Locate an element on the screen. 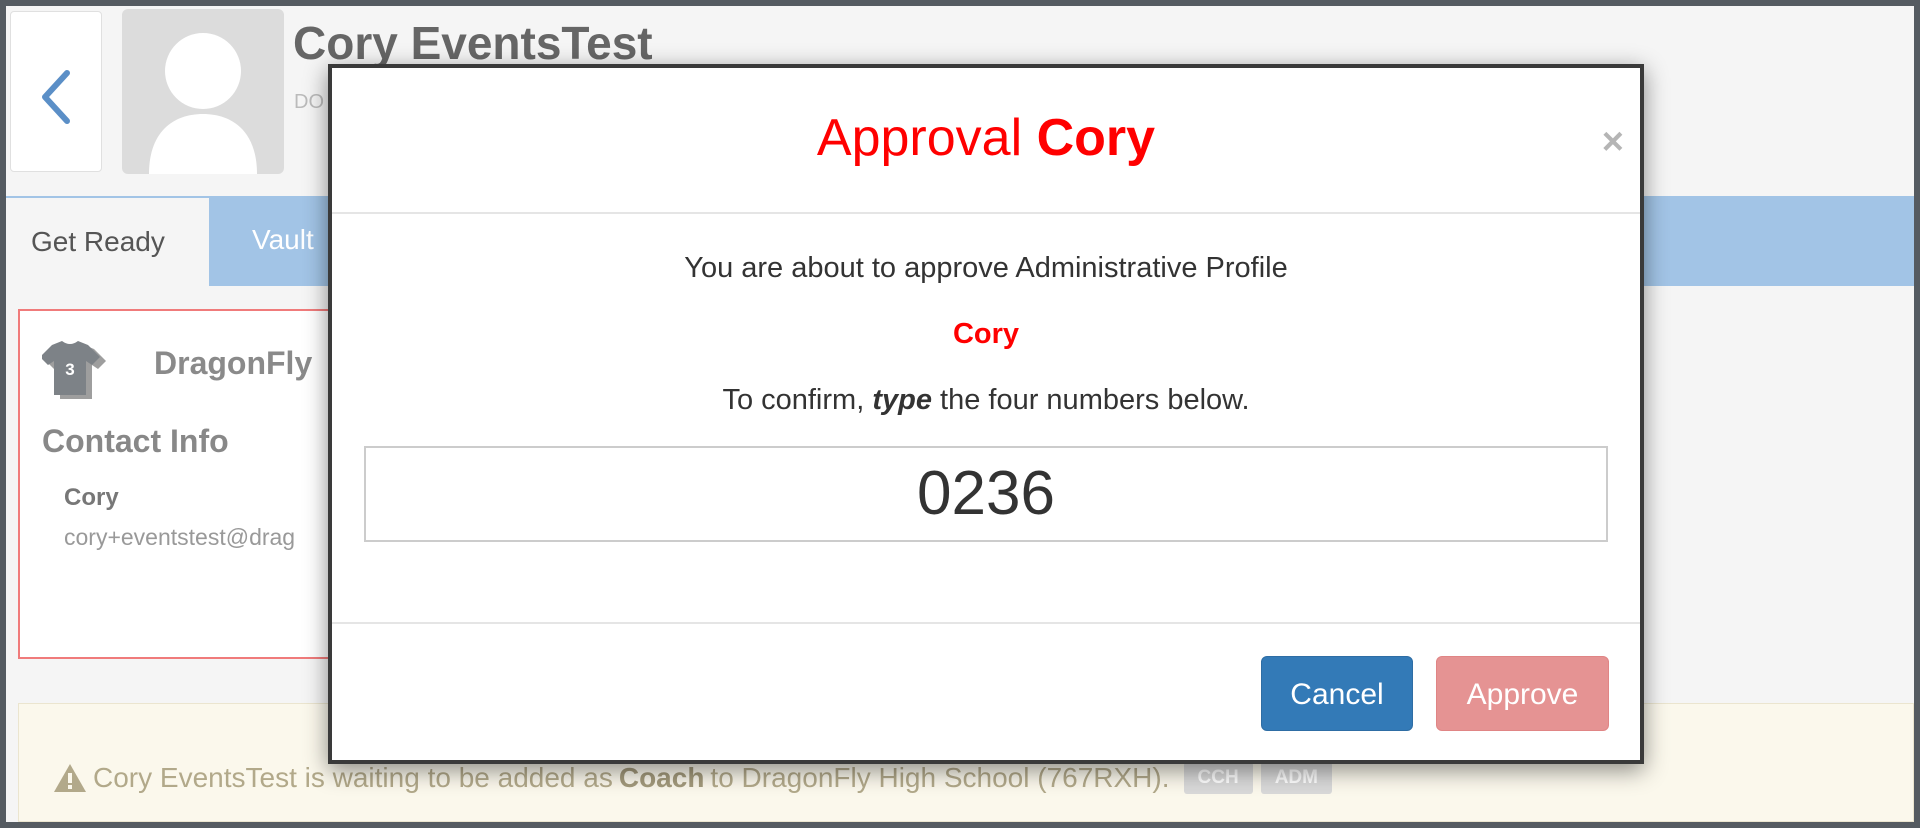 The image size is (1920, 828). tab-vault: Vault is located at coordinates (283, 240).